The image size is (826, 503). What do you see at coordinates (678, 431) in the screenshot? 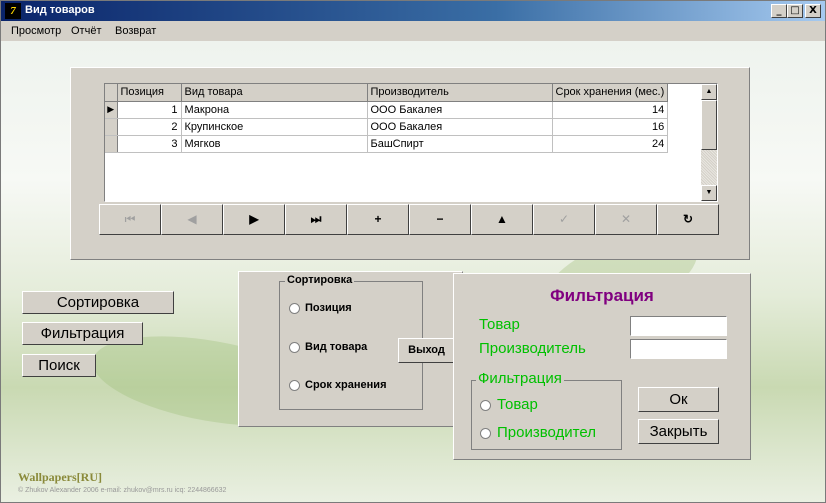
I see `close-filter-button: Закрыть` at bounding box center [678, 431].